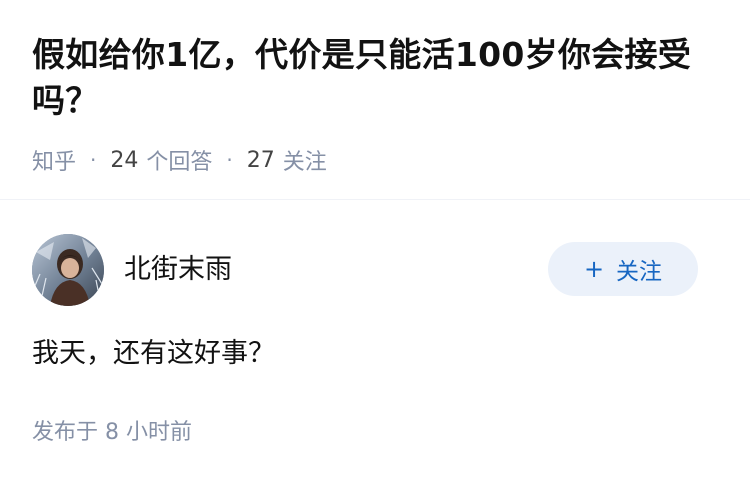  Describe the element at coordinates (153, 354) in the screenshot. I see `answer-content: 我天，还有这好事？` at that location.